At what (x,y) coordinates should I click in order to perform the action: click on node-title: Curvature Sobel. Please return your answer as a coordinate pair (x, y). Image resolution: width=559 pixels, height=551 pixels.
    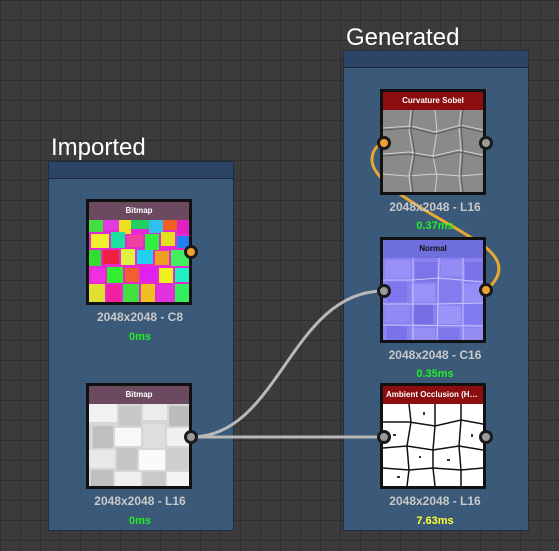
    Looking at the image, I should click on (433, 101).